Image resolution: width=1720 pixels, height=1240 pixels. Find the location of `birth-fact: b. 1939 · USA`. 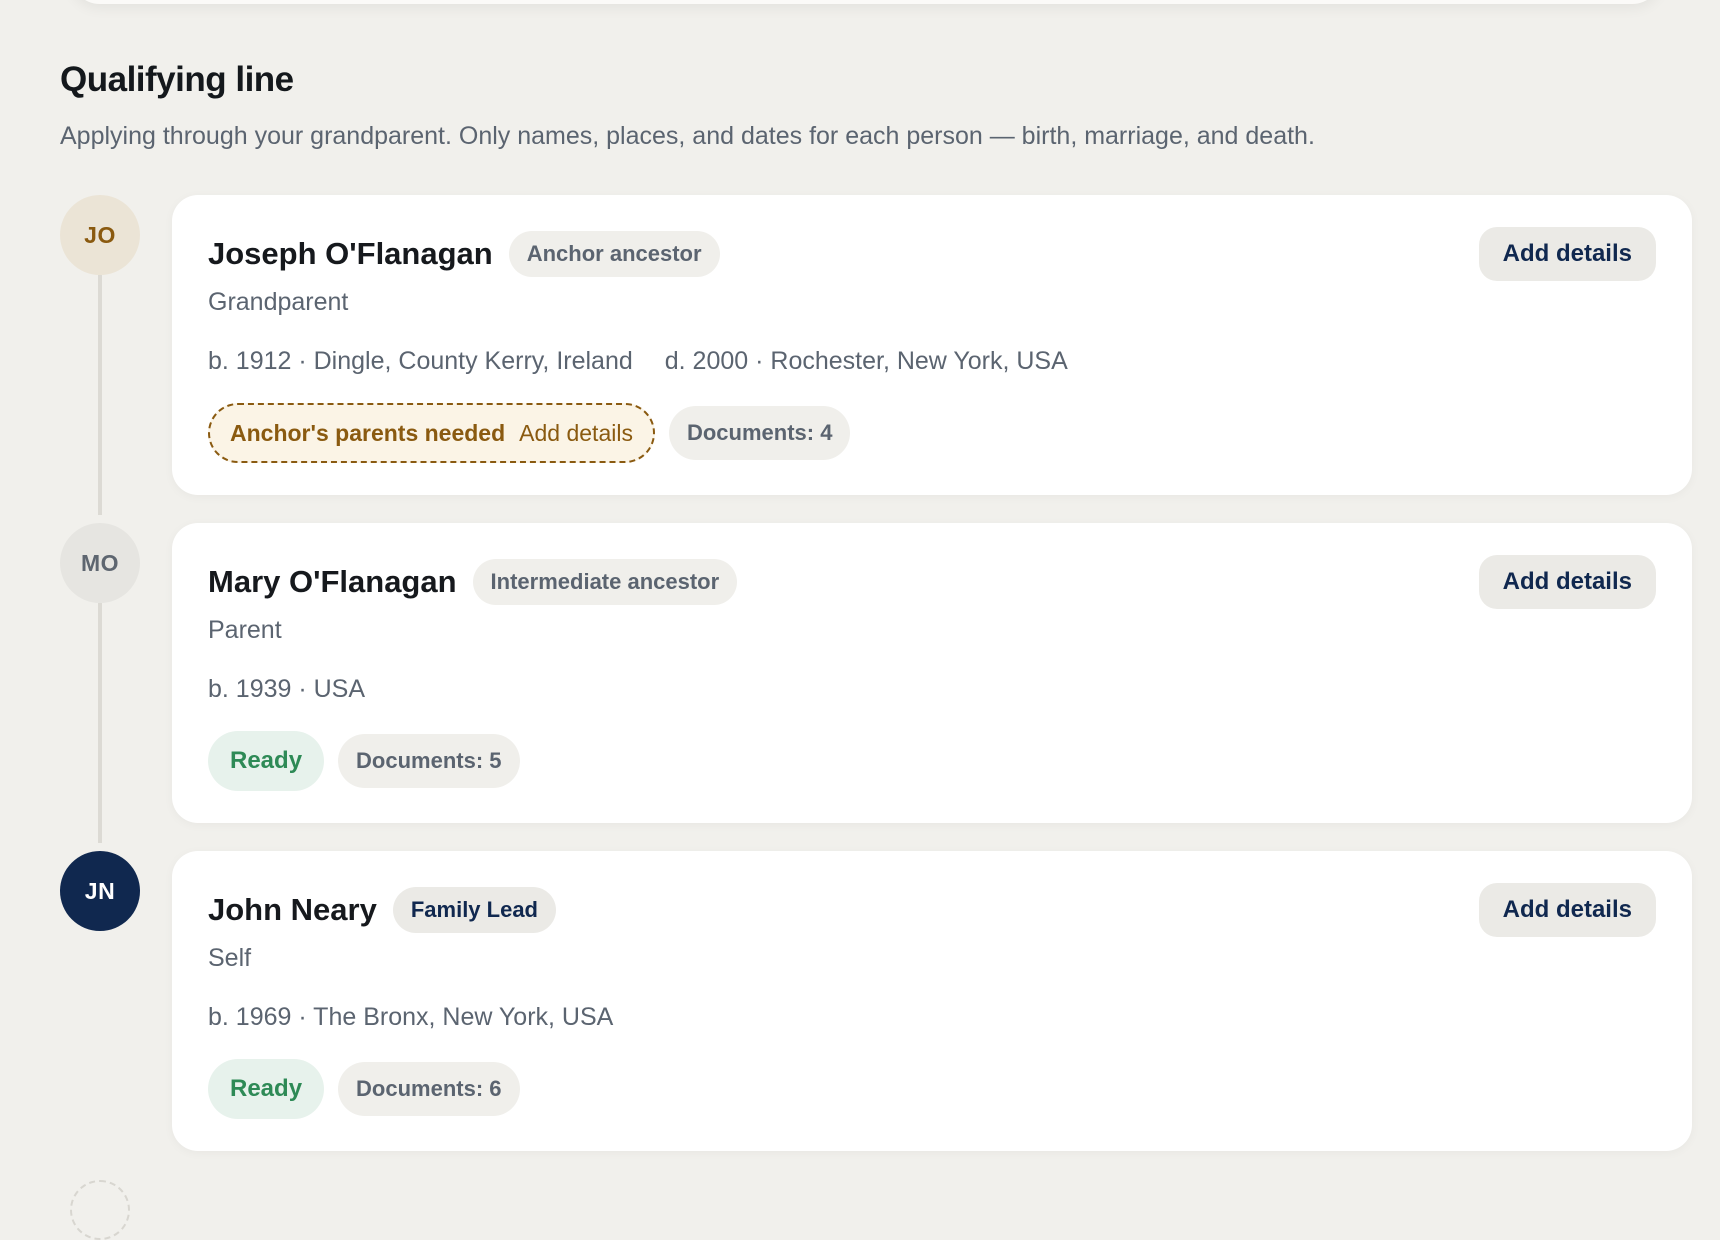

birth-fact: b. 1939 · USA is located at coordinates (287, 689).